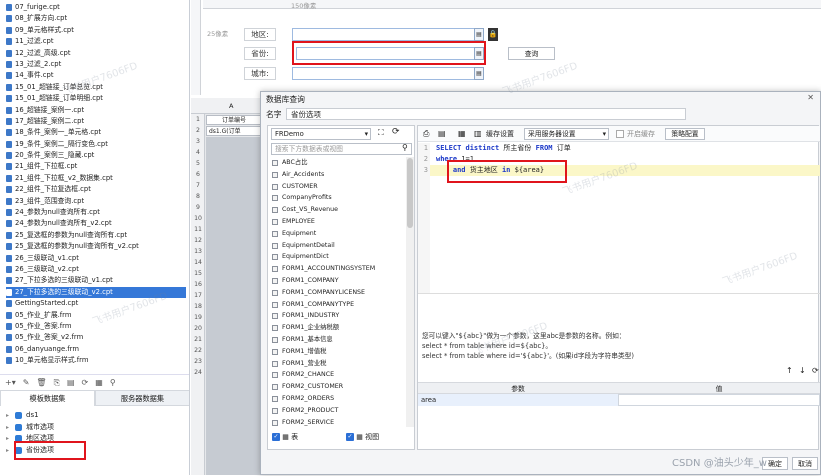  What do you see at coordinates (96, 337) in the screenshot?
I see `file-item: 05_作业_答案_v2.frm` at bounding box center [96, 337].